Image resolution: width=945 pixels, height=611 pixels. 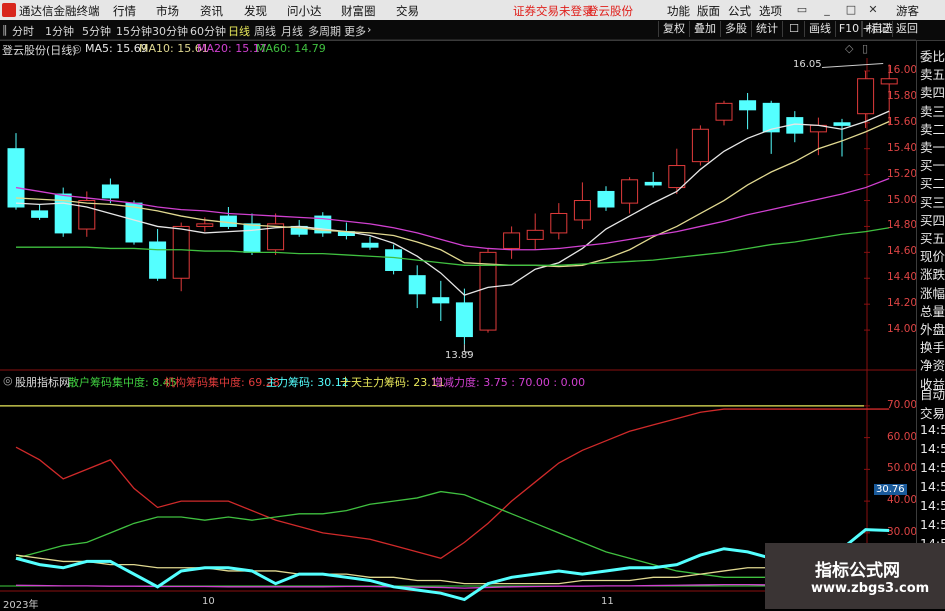 I want to click on quote-field-label: 卖一, so click(x=932, y=147).